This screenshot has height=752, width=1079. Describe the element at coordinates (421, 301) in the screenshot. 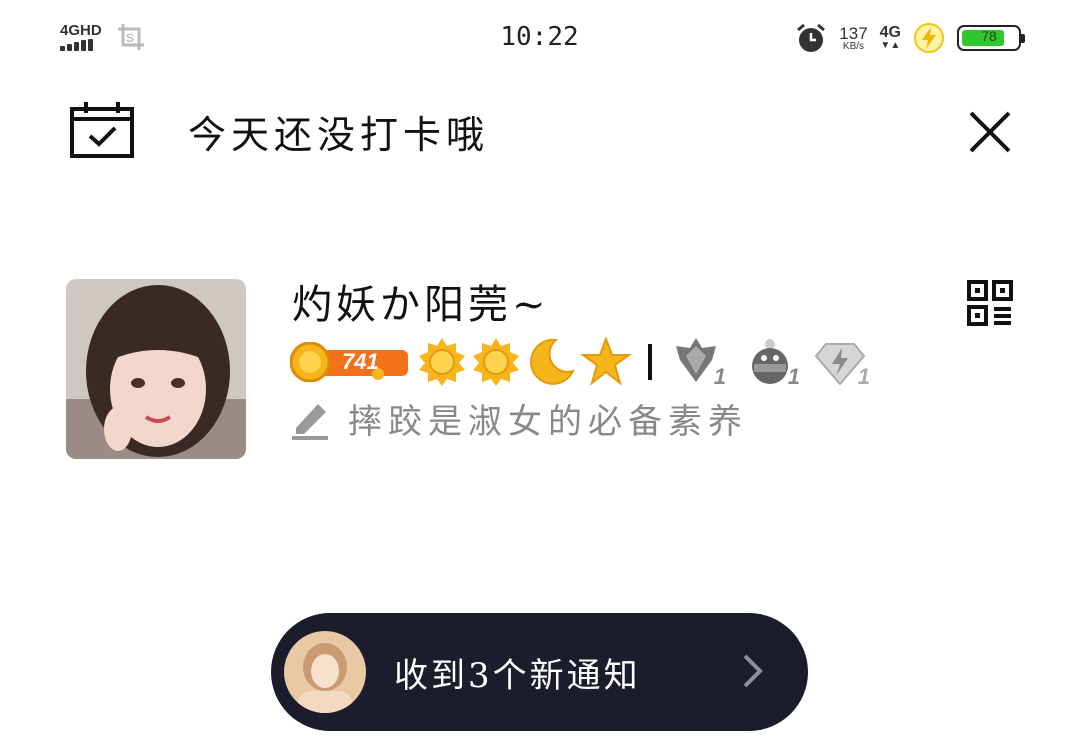

I see `profile-nickname: 灼妖か阳莞~` at that location.